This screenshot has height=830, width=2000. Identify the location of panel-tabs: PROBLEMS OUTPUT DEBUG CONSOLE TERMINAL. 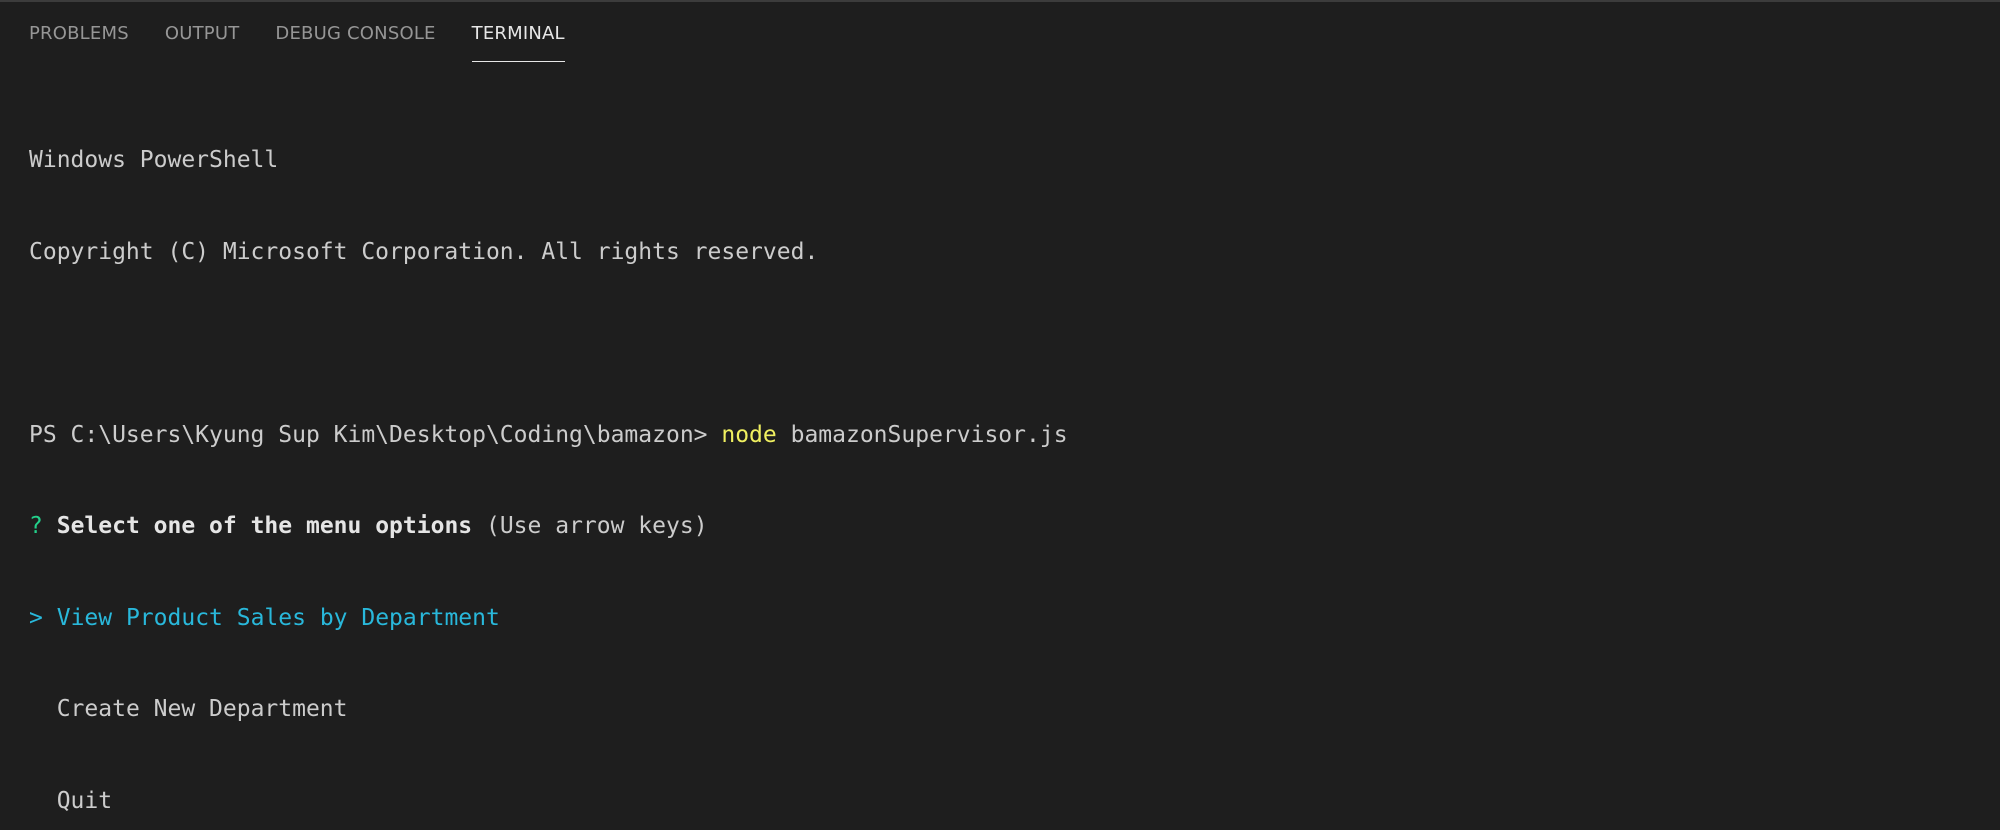
(315, 42).